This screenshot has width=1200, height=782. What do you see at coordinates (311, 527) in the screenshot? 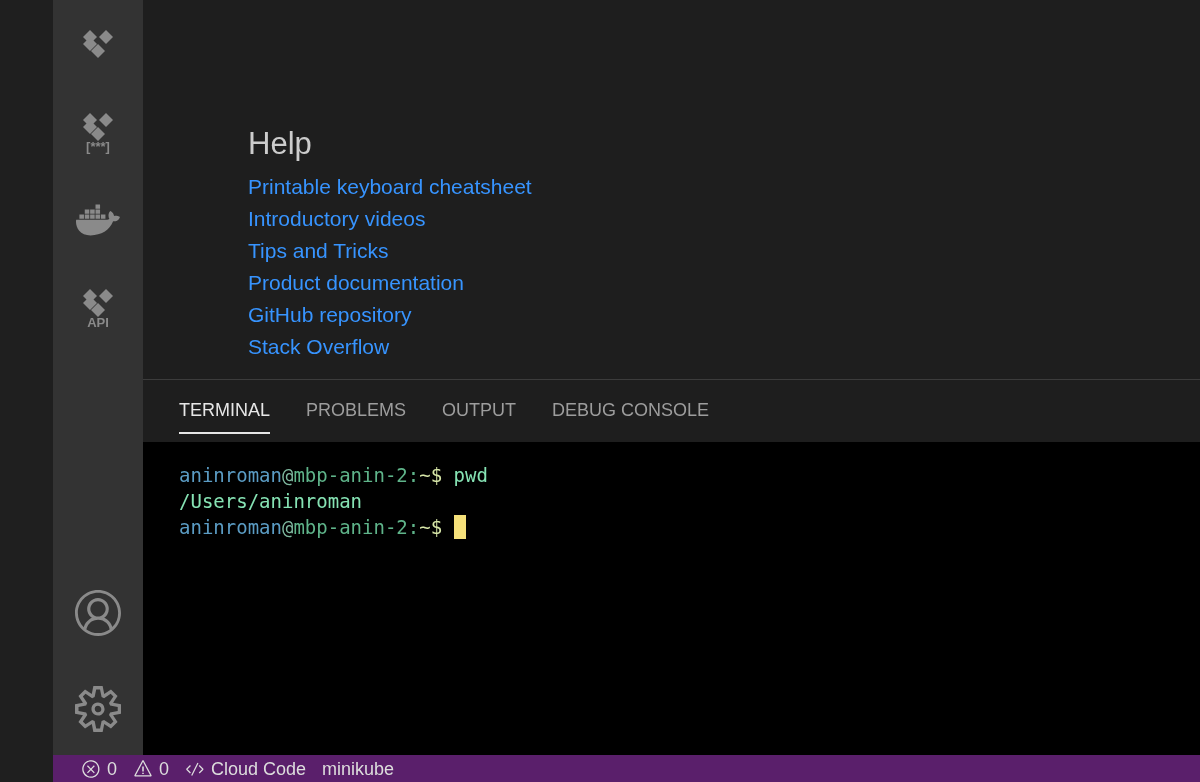
I see `terminal-line: aninroman@mbp-anin-2:~$` at bounding box center [311, 527].